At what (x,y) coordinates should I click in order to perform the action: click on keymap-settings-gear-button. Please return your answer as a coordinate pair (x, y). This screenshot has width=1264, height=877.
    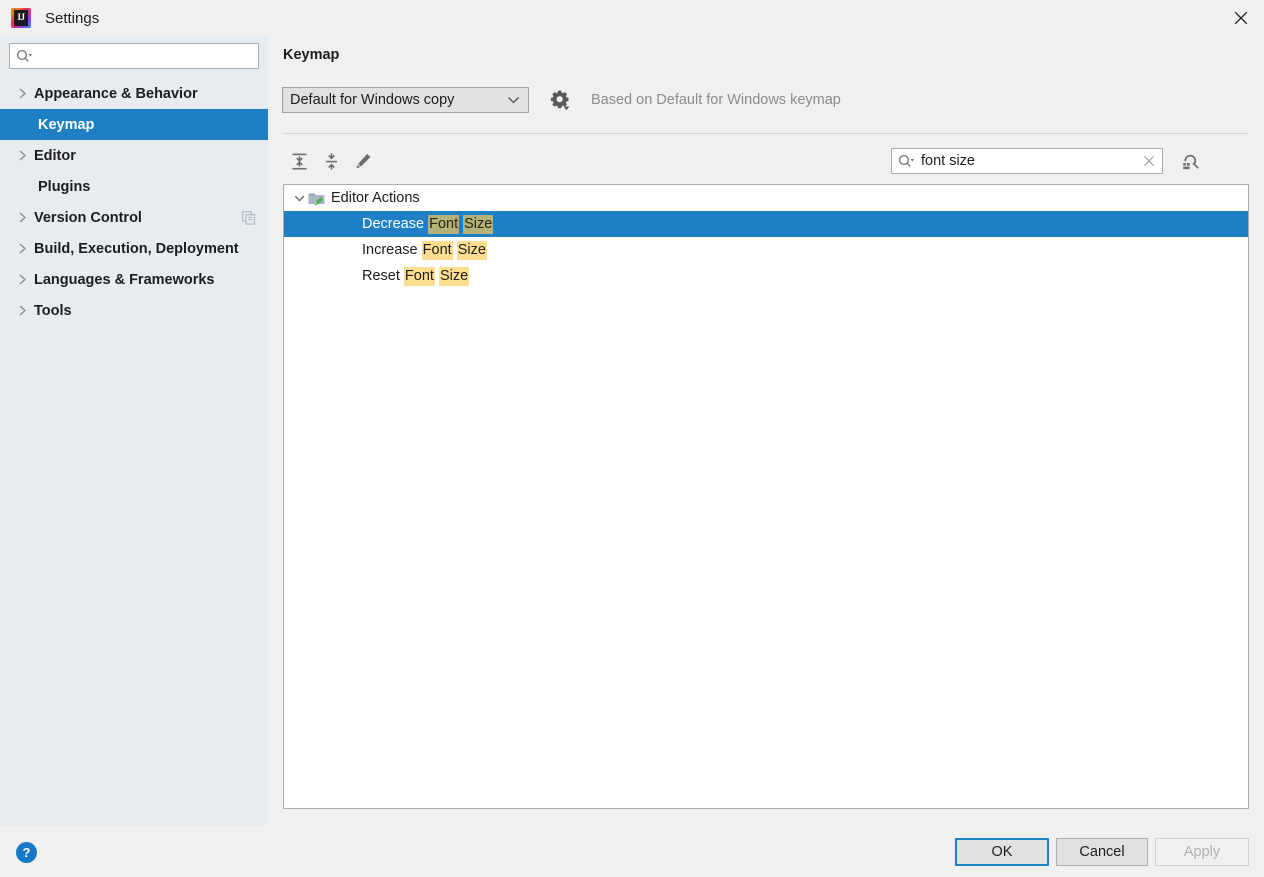
    Looking at the image, I should click on (560, 100).